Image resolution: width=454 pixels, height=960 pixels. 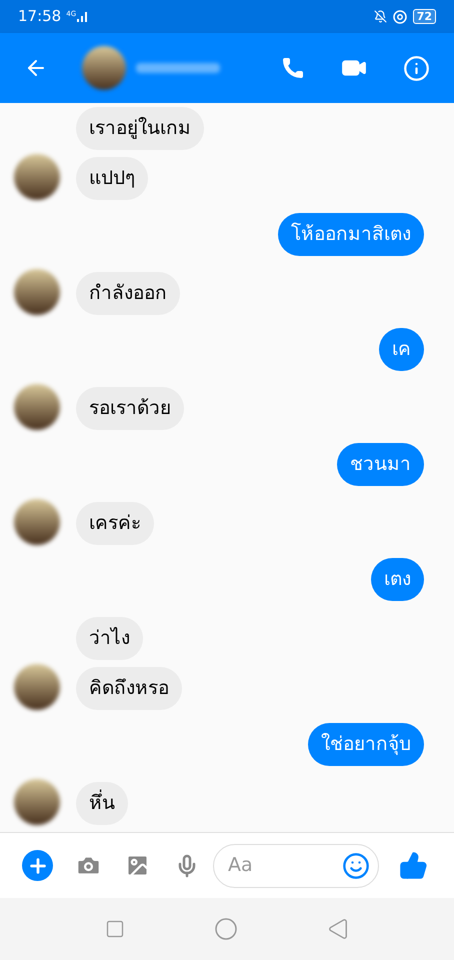 I want to click on received-message: เครค่ะ, so click(x=115, y=523).